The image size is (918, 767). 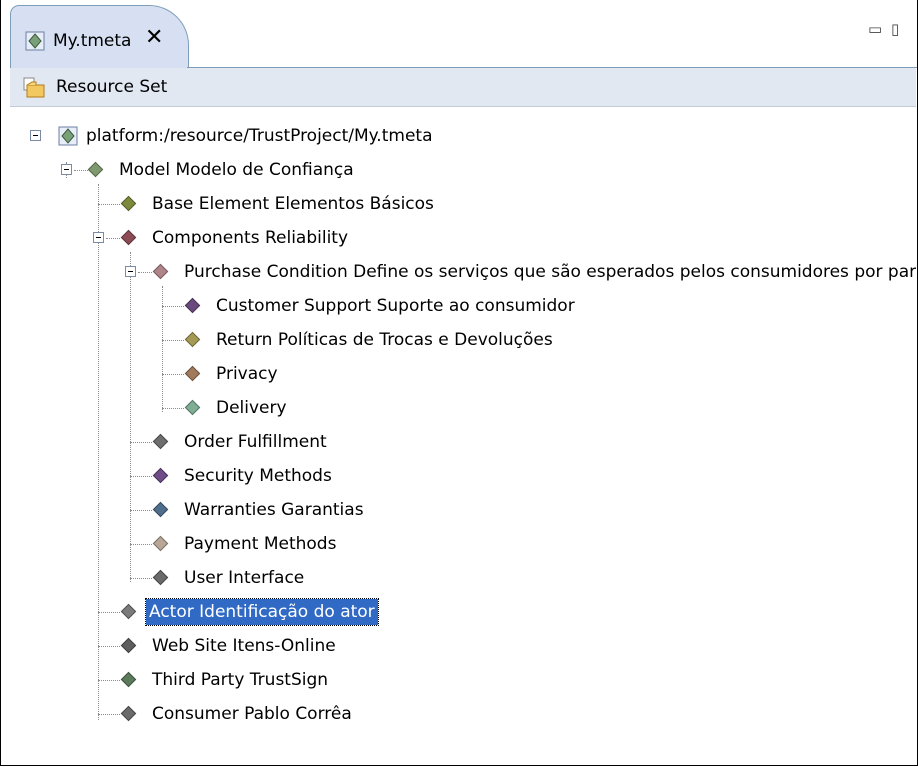 I want to click on tree-item-label: User Interface, so click(x=244, y=578).